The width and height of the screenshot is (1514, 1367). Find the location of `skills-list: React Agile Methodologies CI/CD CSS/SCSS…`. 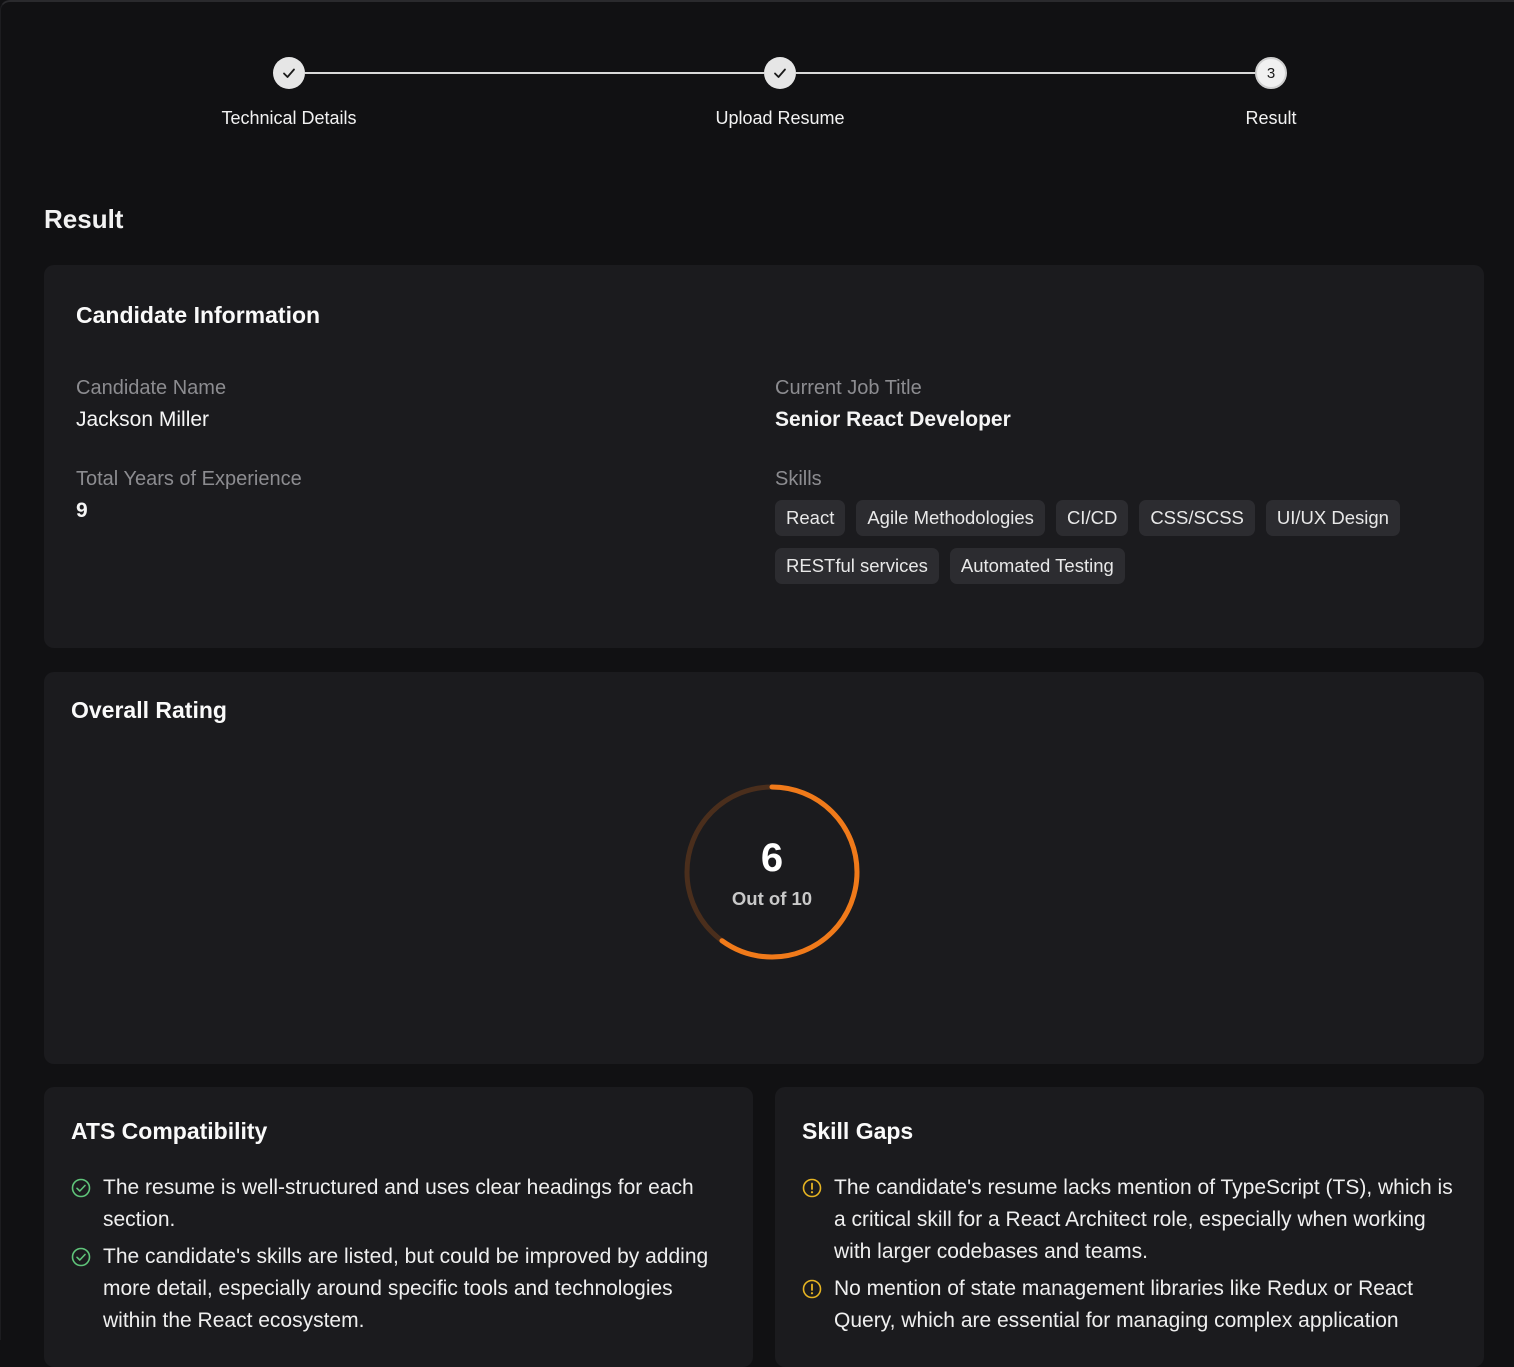

skills-list: React Agile Methodologies CI/CD CSS/SCSS… is located at coordinates (1105, 542).